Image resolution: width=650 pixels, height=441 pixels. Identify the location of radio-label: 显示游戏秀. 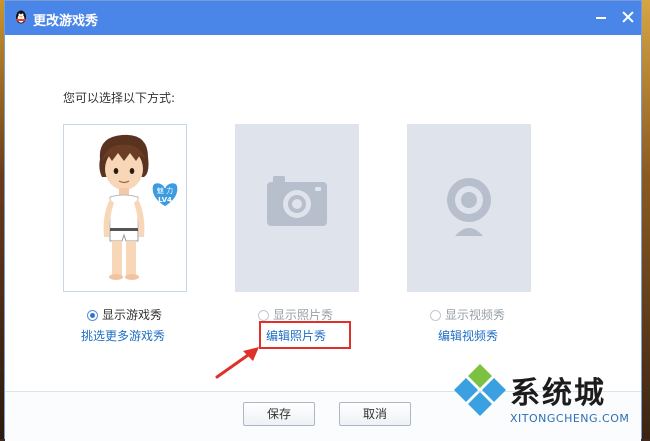
(132, 315).